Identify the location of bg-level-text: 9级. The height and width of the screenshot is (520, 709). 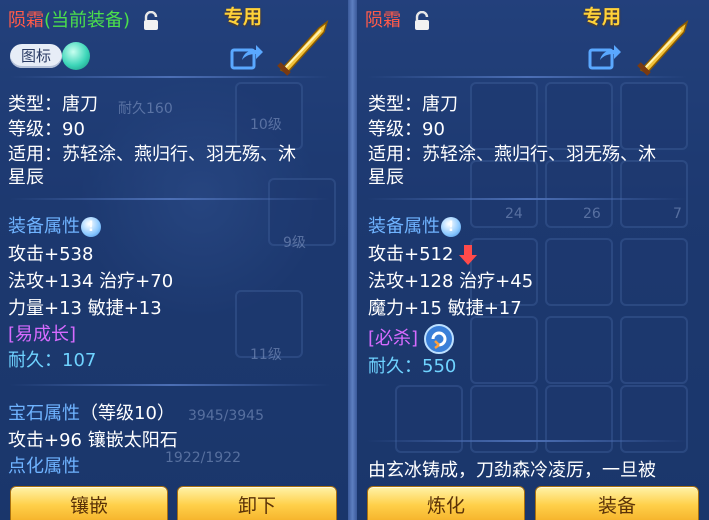
(294, 243).